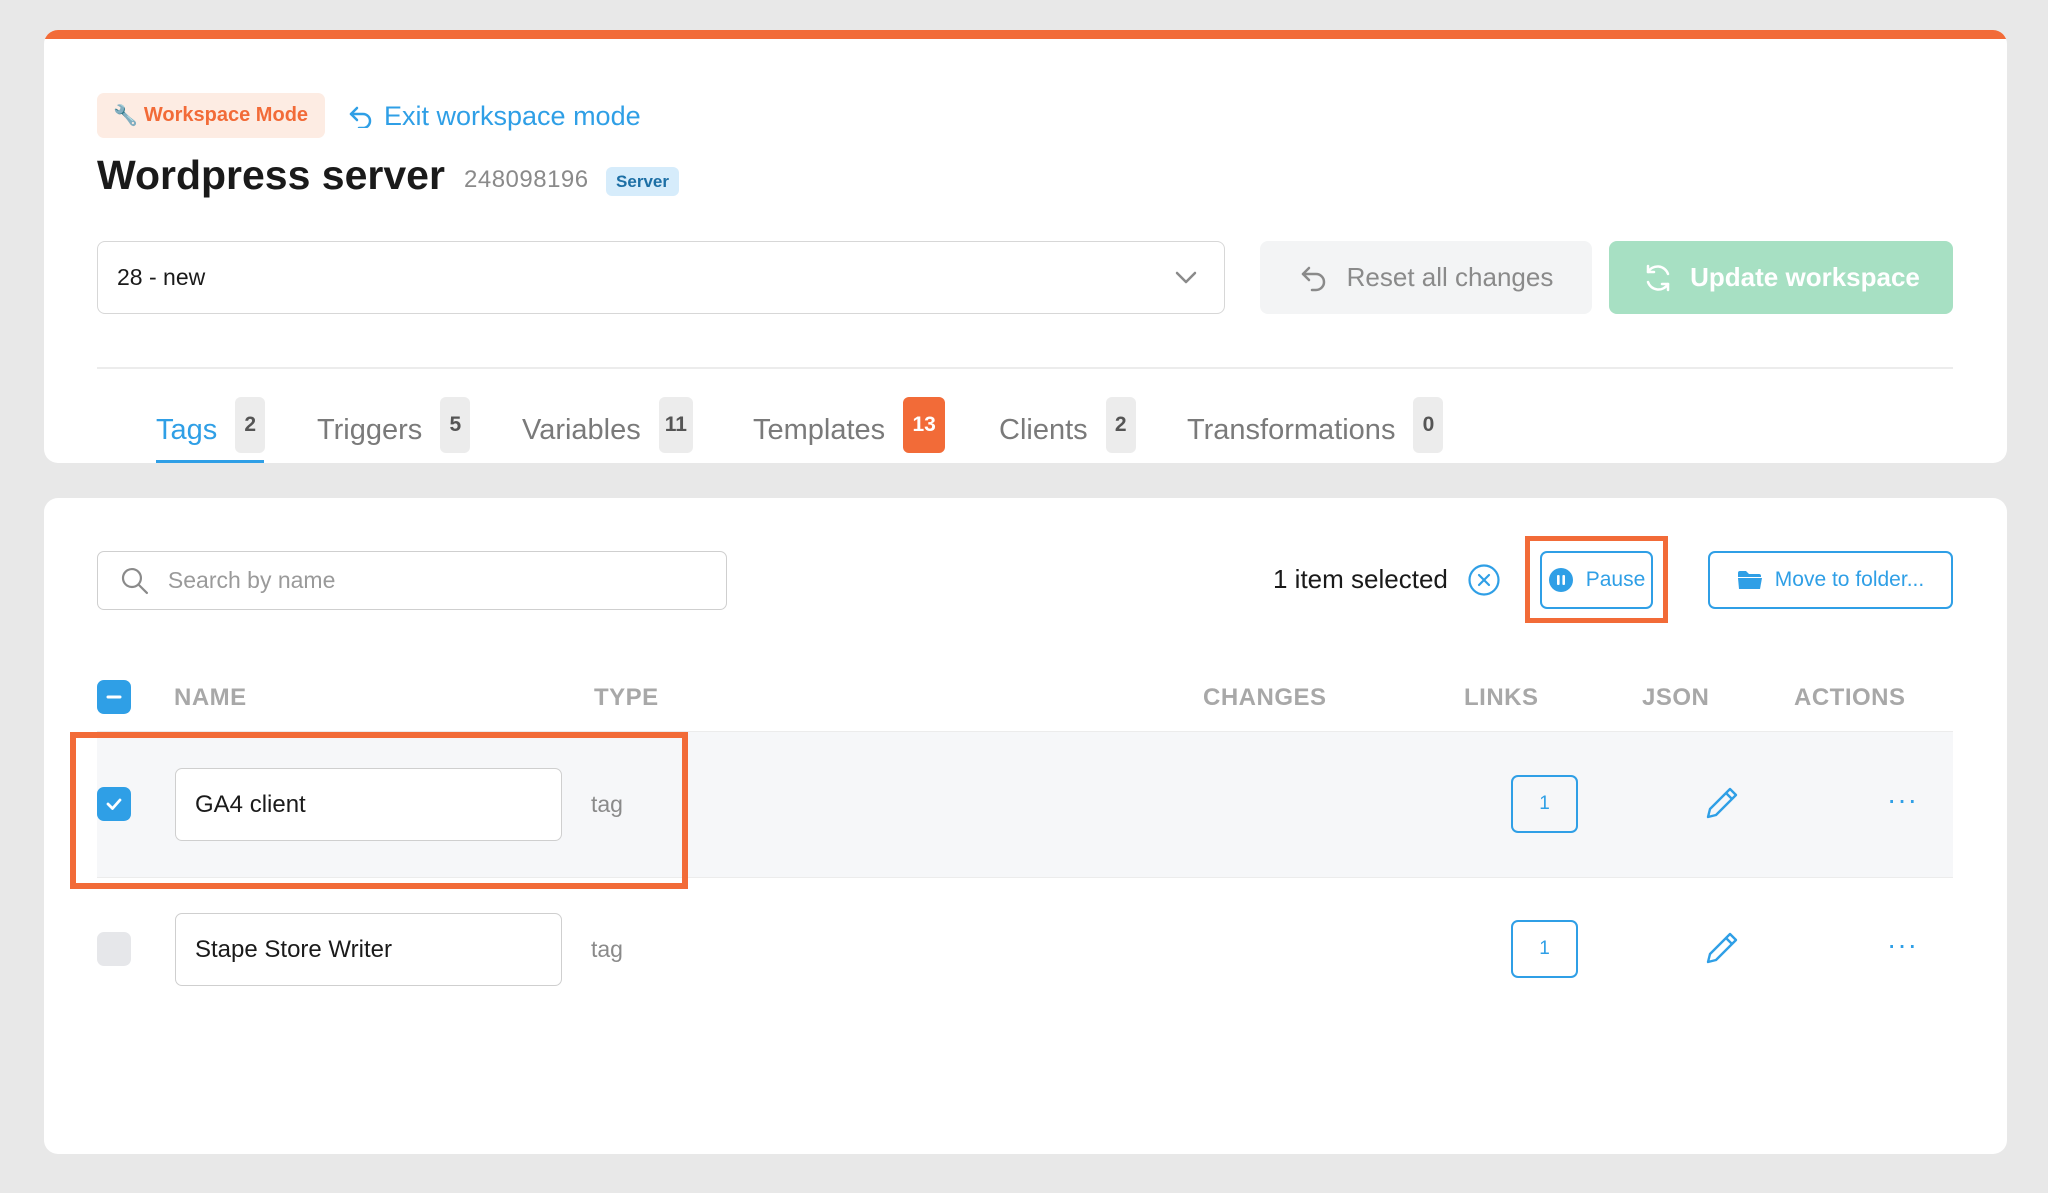  I want to click on reset-all-changes-button: Reset all changes, so click(1426, 277).